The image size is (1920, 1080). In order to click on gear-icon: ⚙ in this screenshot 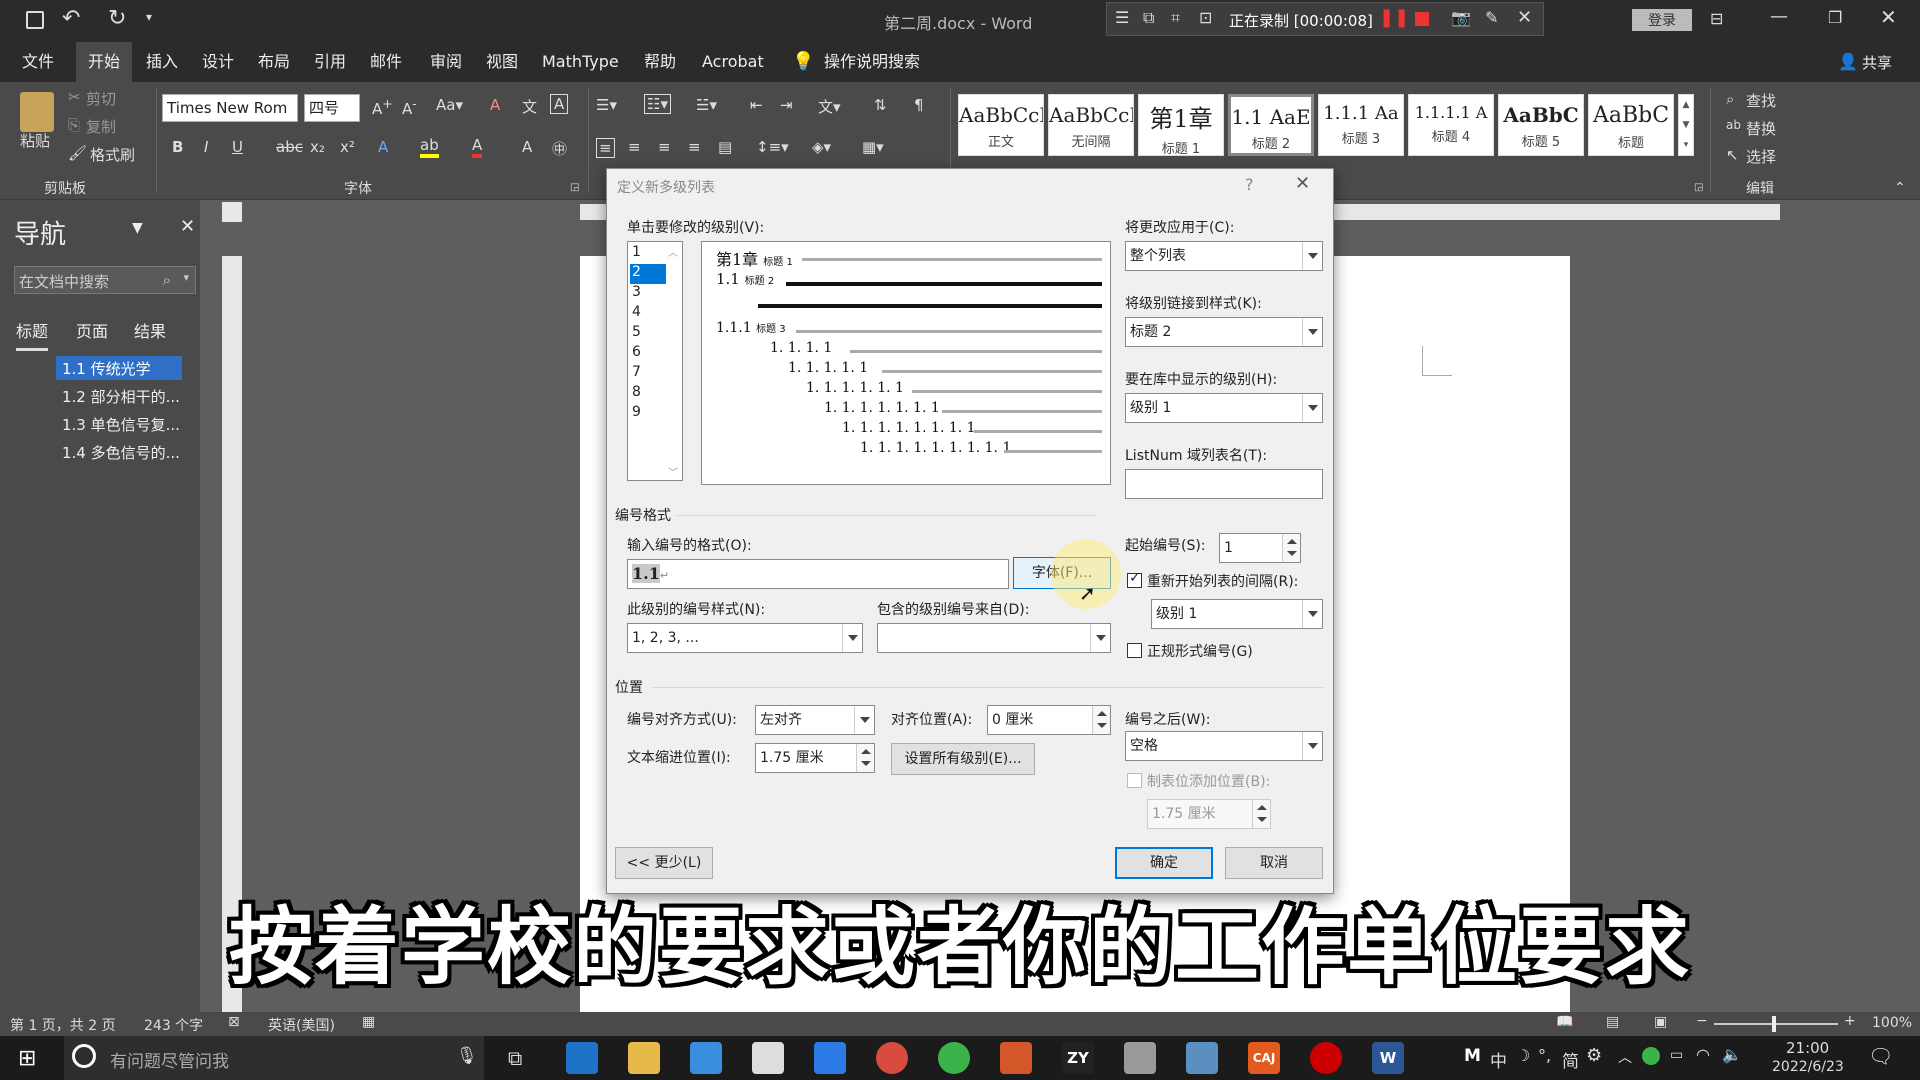, I will do `click(1594, 1055)`.